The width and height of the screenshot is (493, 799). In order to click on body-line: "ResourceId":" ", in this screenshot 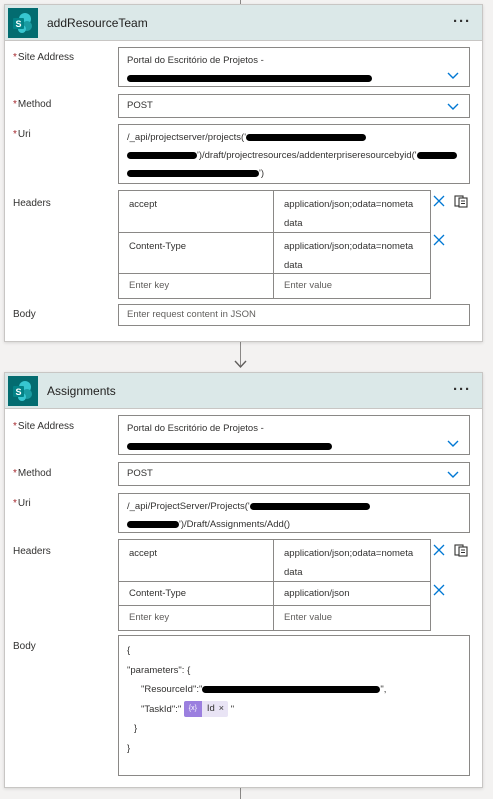, I will do `click(264, 689)`.